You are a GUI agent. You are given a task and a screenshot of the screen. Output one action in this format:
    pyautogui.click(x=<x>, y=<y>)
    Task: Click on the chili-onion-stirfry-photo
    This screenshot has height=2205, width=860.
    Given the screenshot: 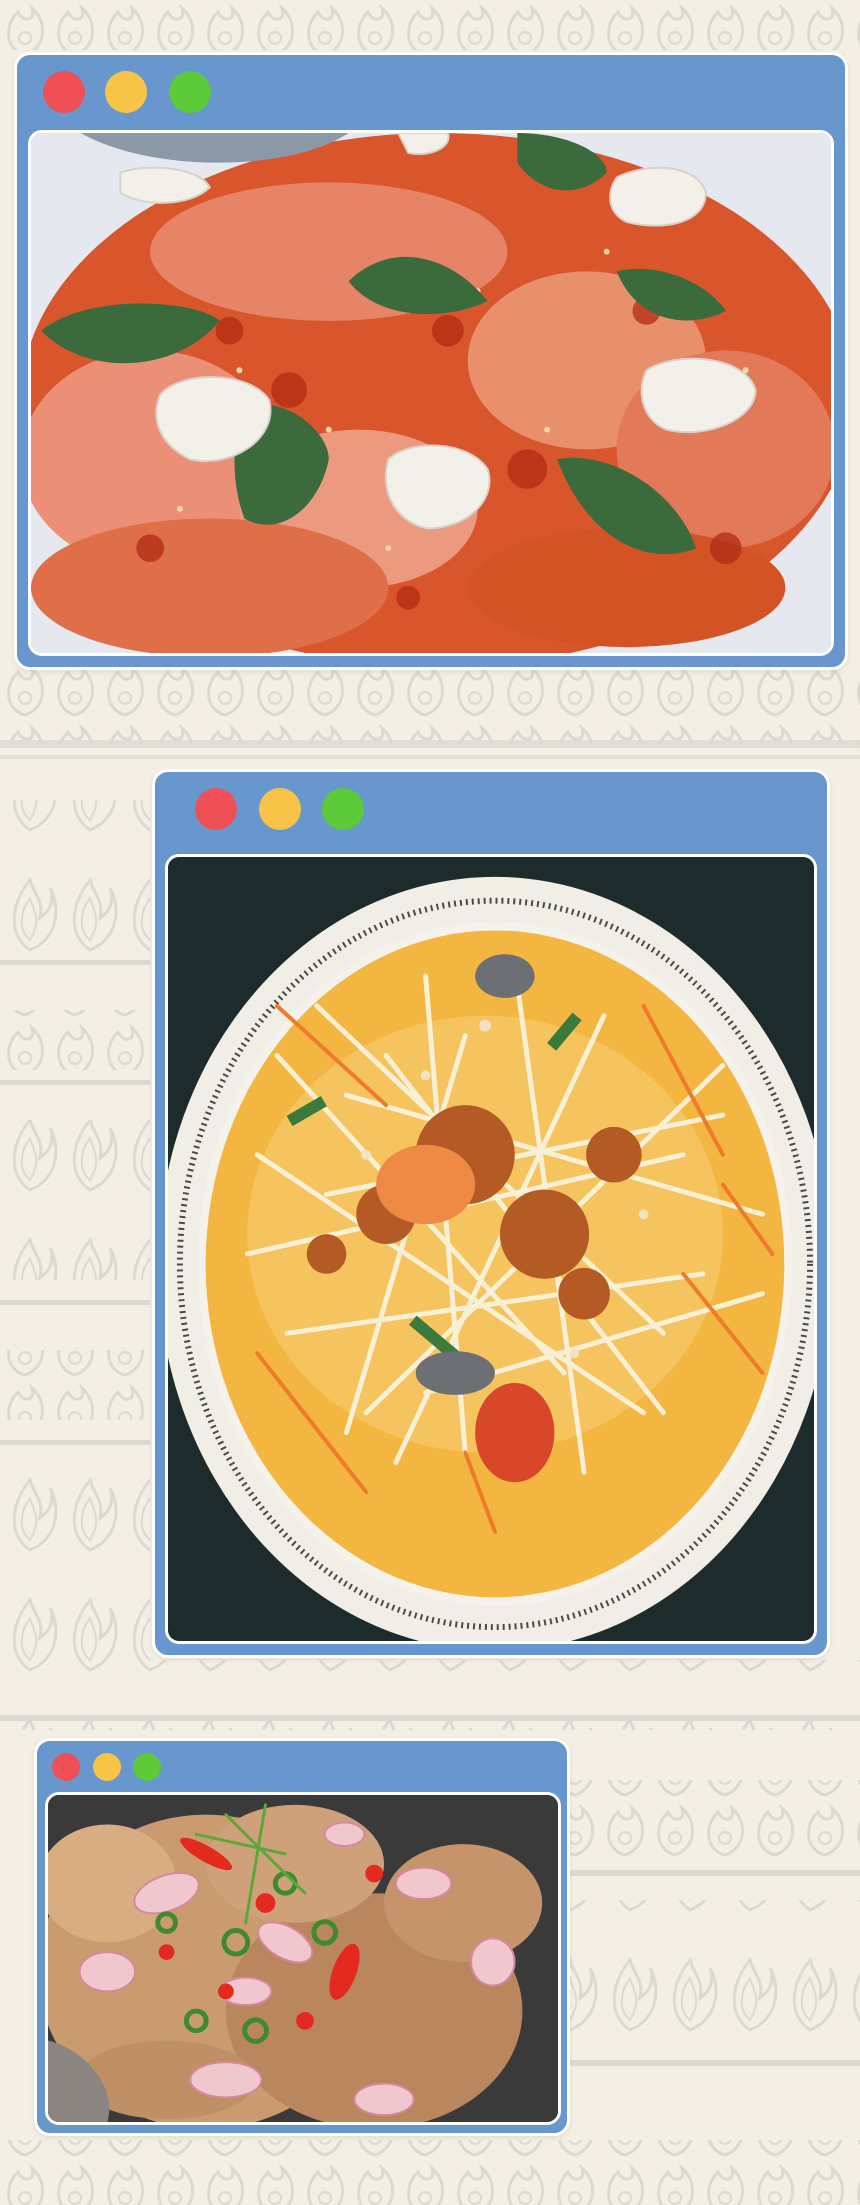 What is the action you would take?
    pyautogui.click(x=303, y=1958)
    